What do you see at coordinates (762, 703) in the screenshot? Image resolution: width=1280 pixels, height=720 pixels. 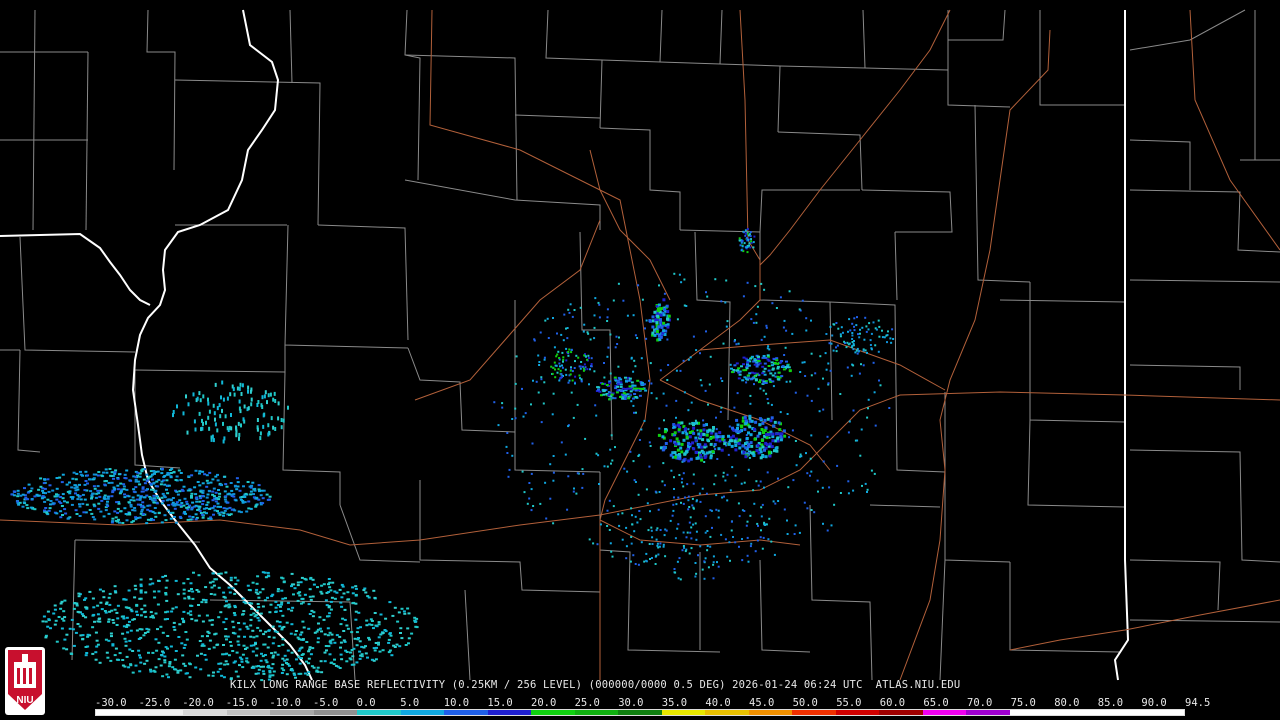 I see `colorbar-label: 45.0` at bounding box center [762, 703].